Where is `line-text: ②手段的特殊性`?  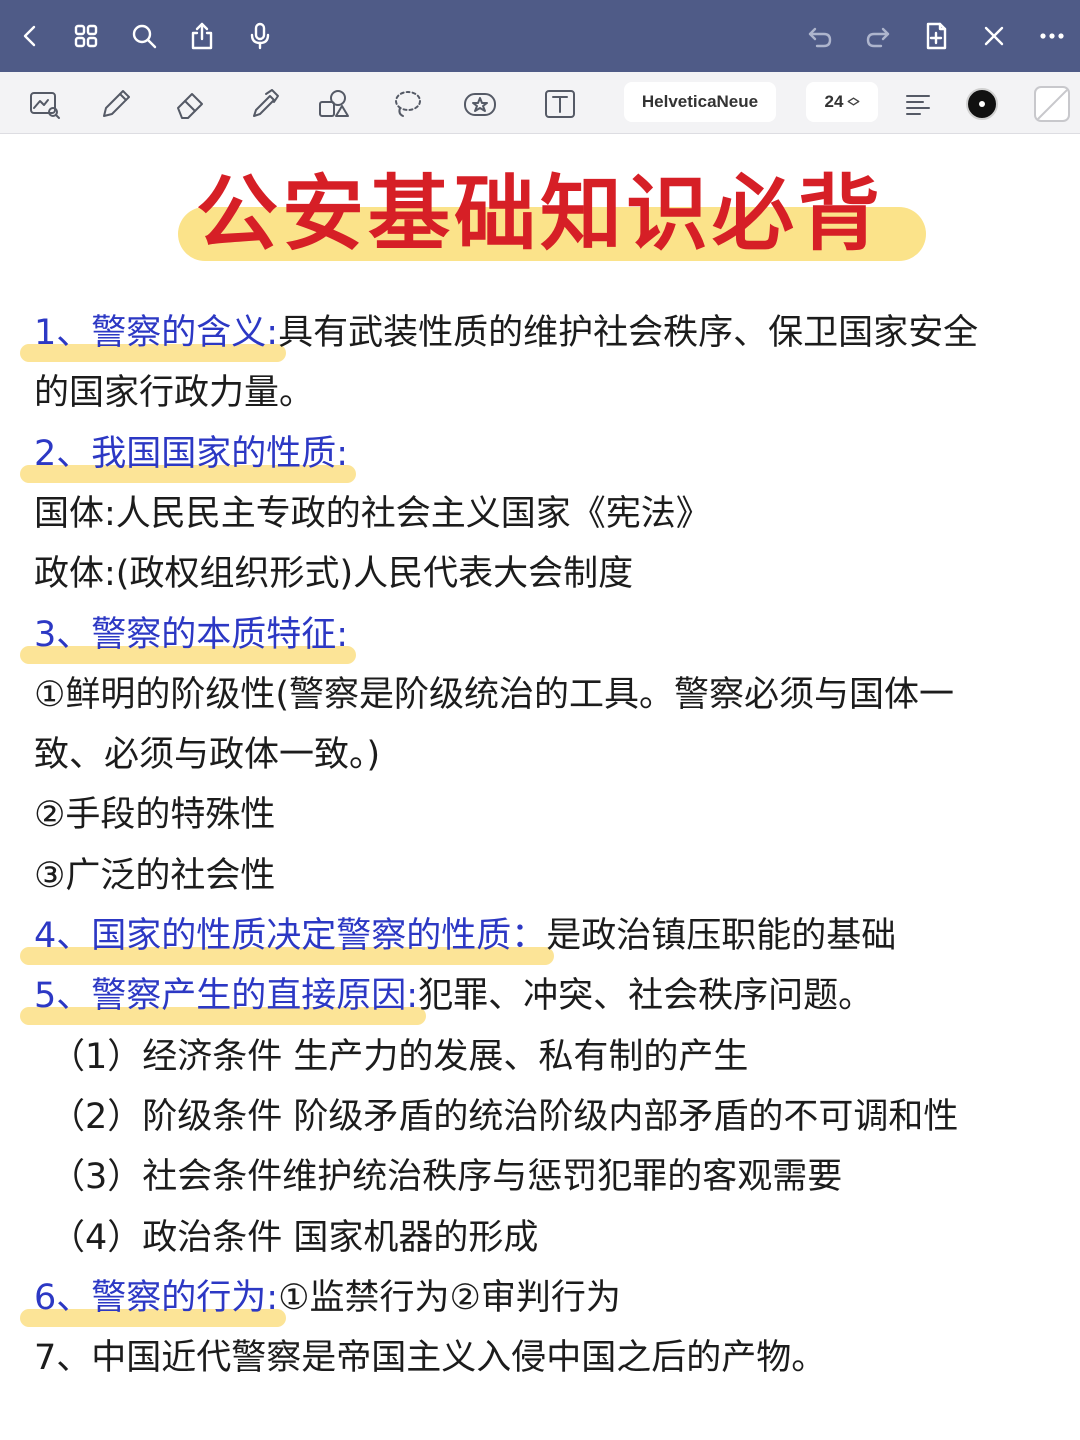
line-text: ②手段的特殊性 is located at coordinates (155, 815).